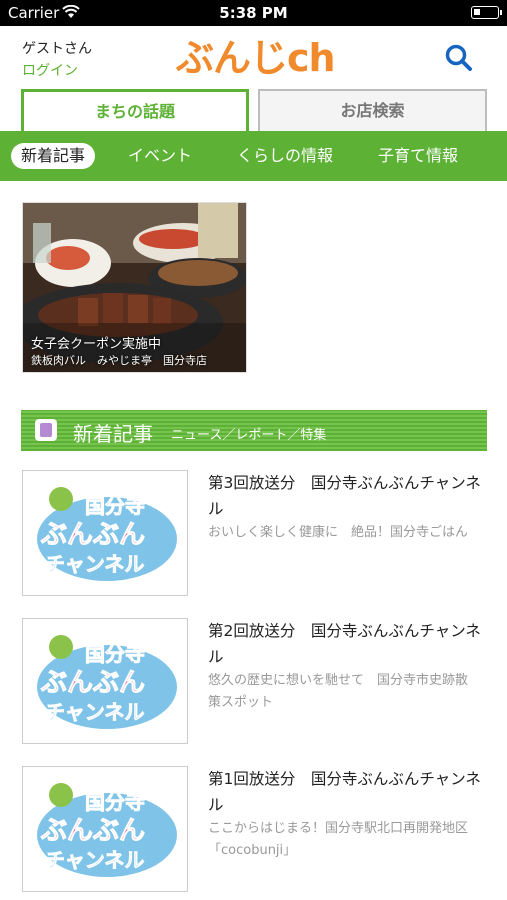 Image resolution: width=507 pixels, height=900 pixels. Describe the element at coordinates (119, 360) in the screenshot. I see `banner-subtitle: 鉄板肉バル みやじま亭 国分寺店` at that location.